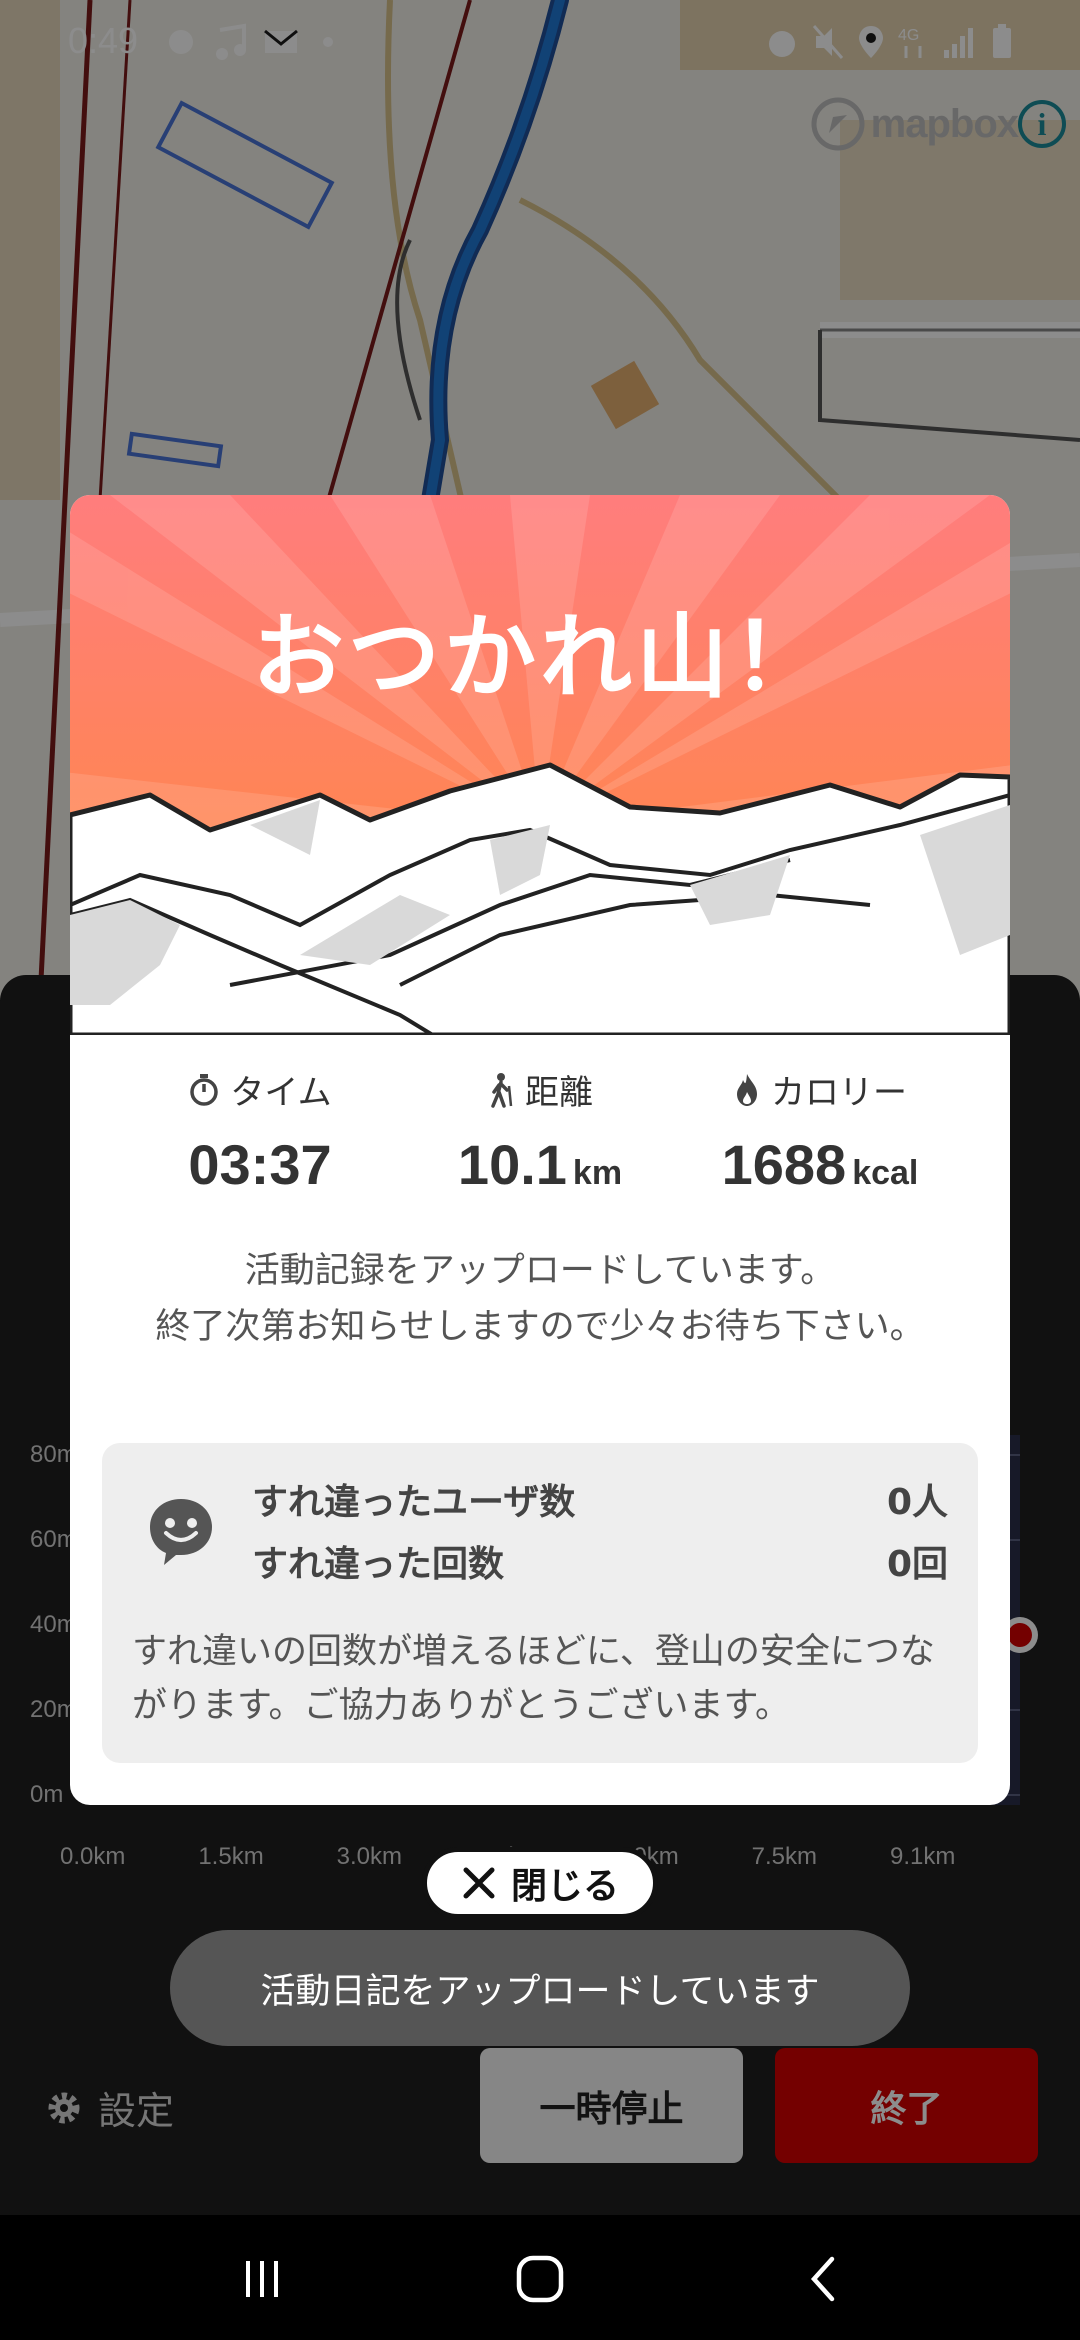 Image resolution: width=1080 pixels, height=2340 pixels. Describe the element at coordinates (600, 1561) in the screenshot. I see `encounter-count-row: すれ違った回数 0回` at that location.